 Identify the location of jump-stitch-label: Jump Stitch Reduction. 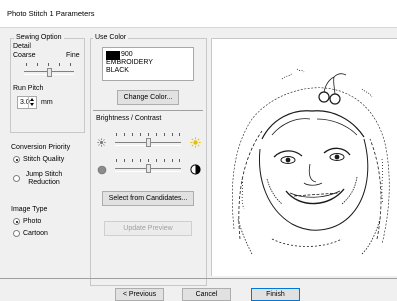
(44, 178).